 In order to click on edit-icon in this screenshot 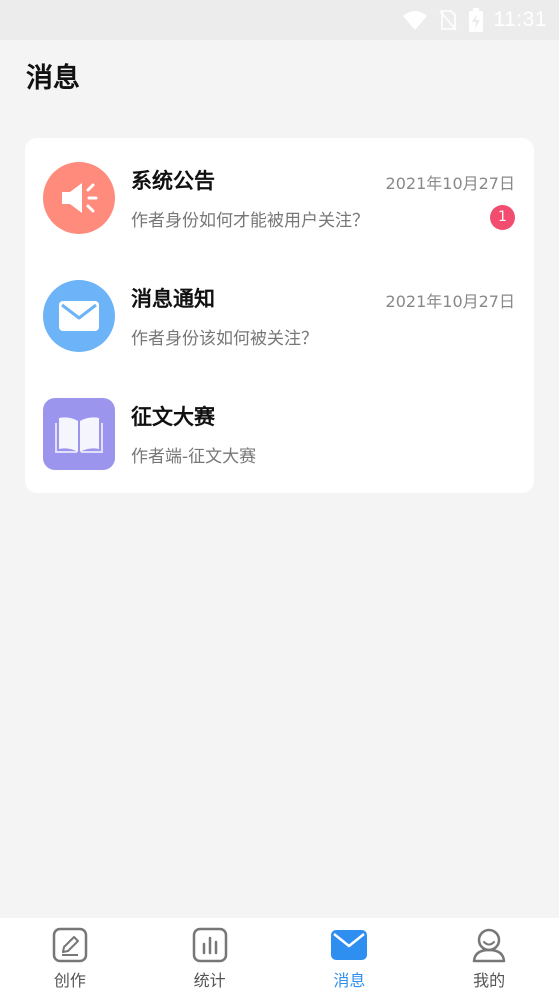, I will do `click(70, 945)`.